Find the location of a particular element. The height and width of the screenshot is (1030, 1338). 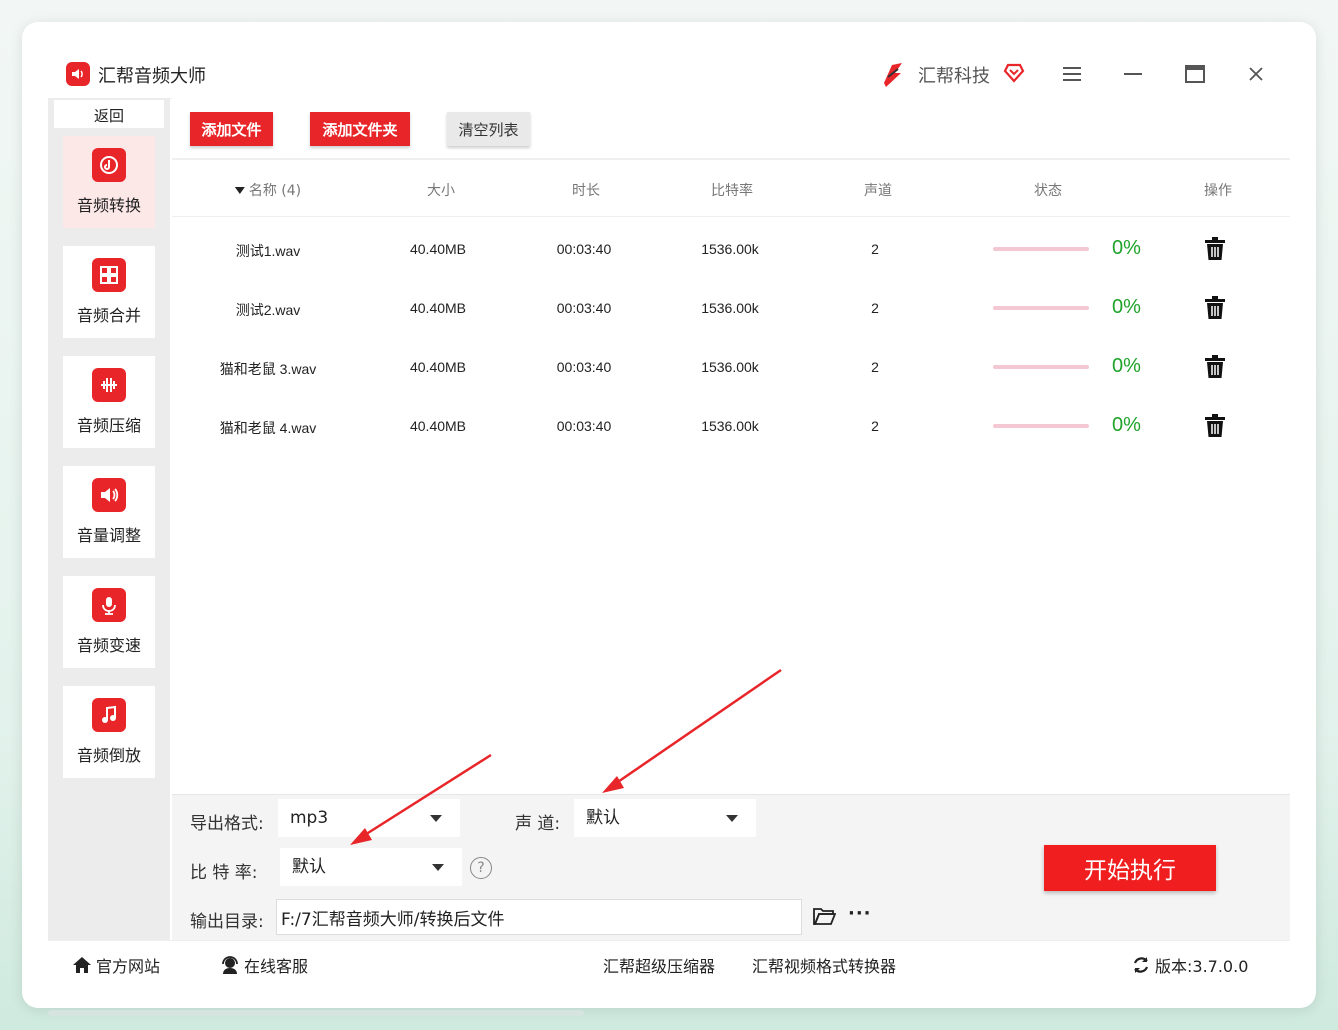

start-button: 开始执行 is located at coordinates (1130, 868).